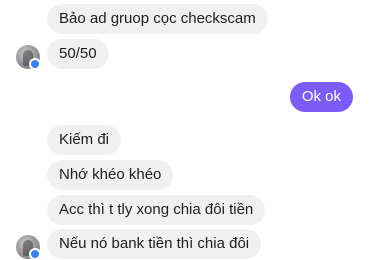 The image size is (374, 260). I want to click on message-bubble: Nhớ khéo khéo, so click(110, 175).